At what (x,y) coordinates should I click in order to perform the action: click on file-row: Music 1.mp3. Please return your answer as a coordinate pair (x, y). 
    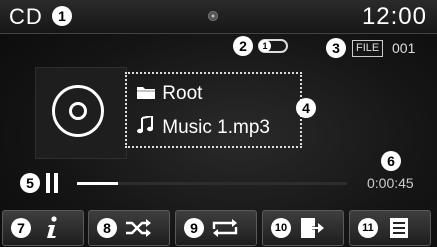
    Looking at the image, I should click on (203, 127).